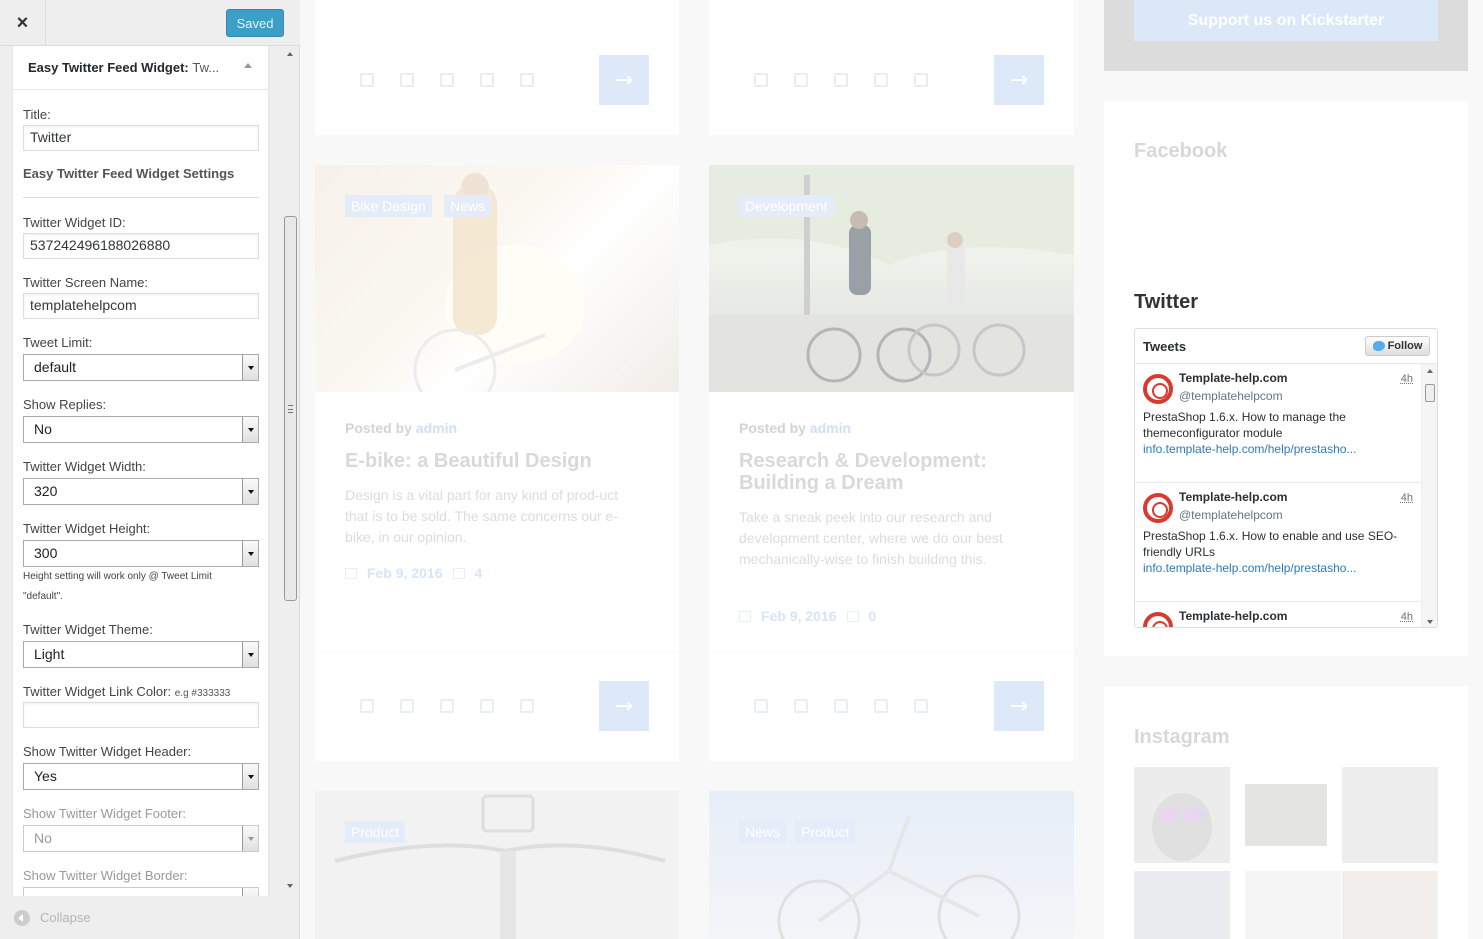  Describe the element at coordinates (141, 429) in the screenshot. I see `show-replies-select: No` at that location.